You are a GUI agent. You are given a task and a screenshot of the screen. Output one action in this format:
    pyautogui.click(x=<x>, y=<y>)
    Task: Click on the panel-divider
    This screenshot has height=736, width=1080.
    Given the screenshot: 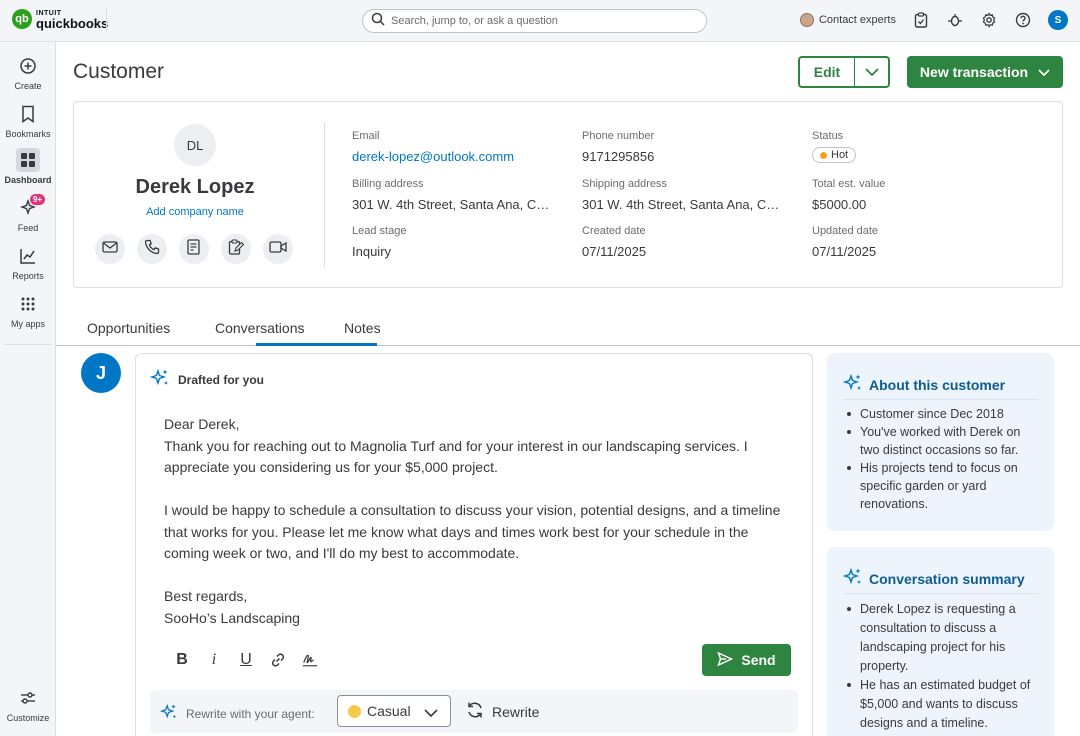 What is the action you would take?
    pyautogui.click(x=940, y=399)
    